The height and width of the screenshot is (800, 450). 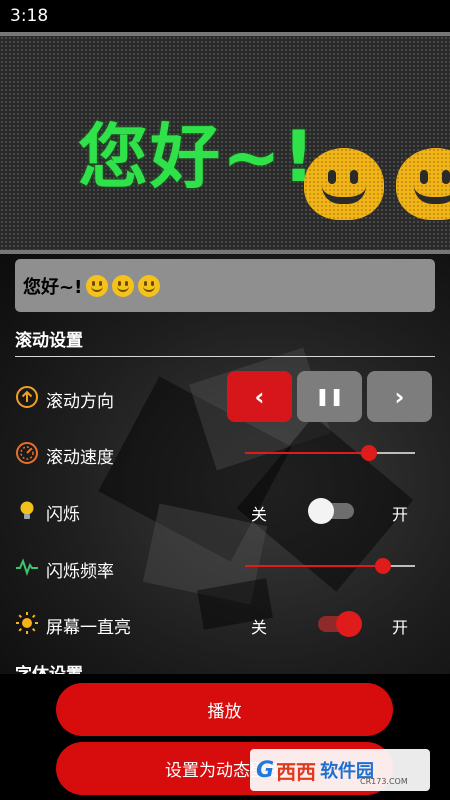 I want to click on pause-icon: ❚❚, so click(x=329, y=396).